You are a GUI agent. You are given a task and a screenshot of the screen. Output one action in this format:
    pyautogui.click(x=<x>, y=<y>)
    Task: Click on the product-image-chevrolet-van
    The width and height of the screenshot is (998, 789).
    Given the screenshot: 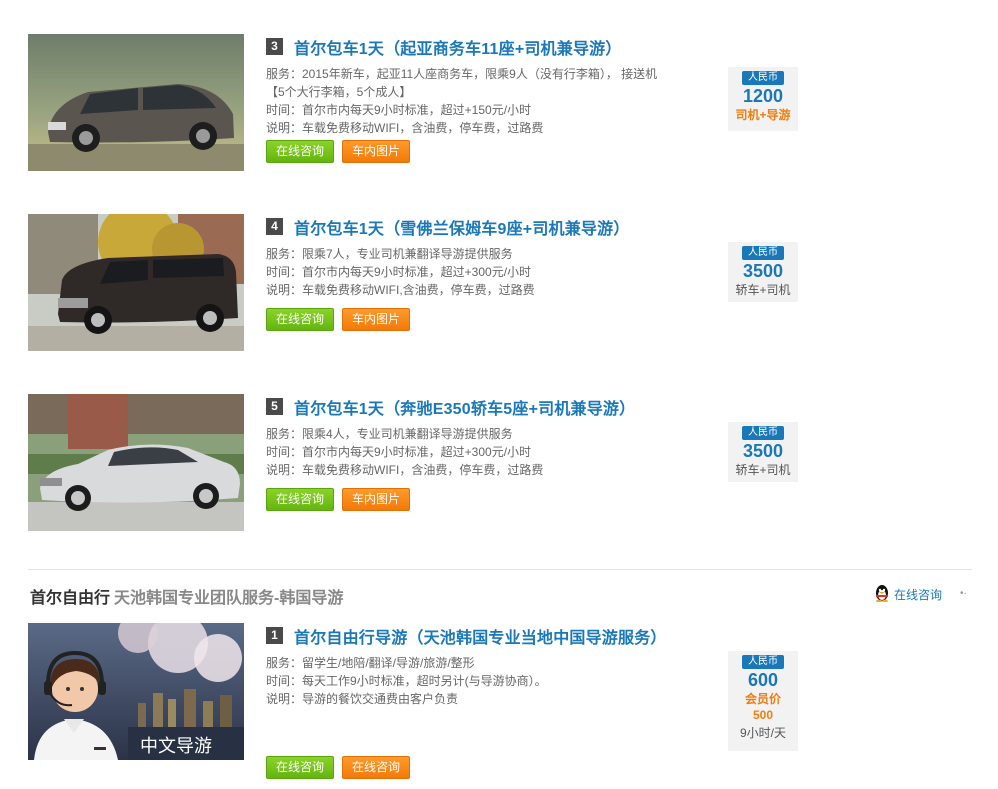 What is the action you would take?
    pyautogui.click(x=136, y=282)
    